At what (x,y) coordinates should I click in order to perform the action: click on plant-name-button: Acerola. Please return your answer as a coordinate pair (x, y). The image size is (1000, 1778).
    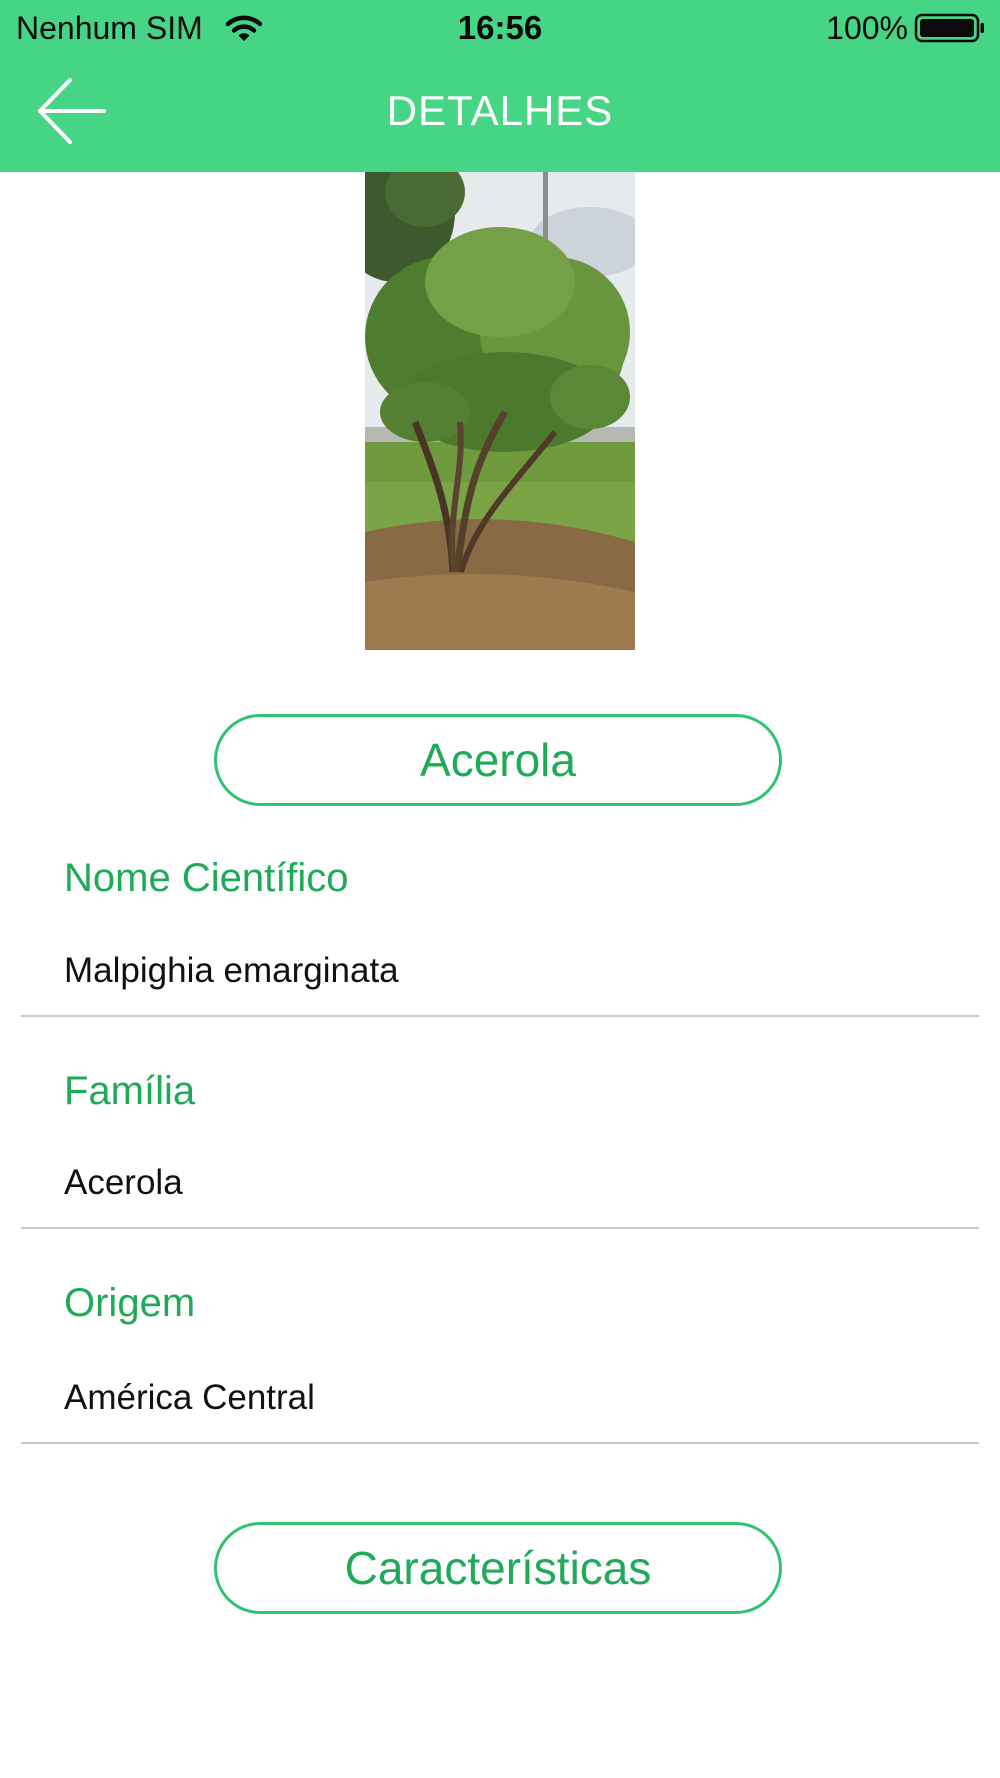
    Looking at the image, I should click on (498, 760).